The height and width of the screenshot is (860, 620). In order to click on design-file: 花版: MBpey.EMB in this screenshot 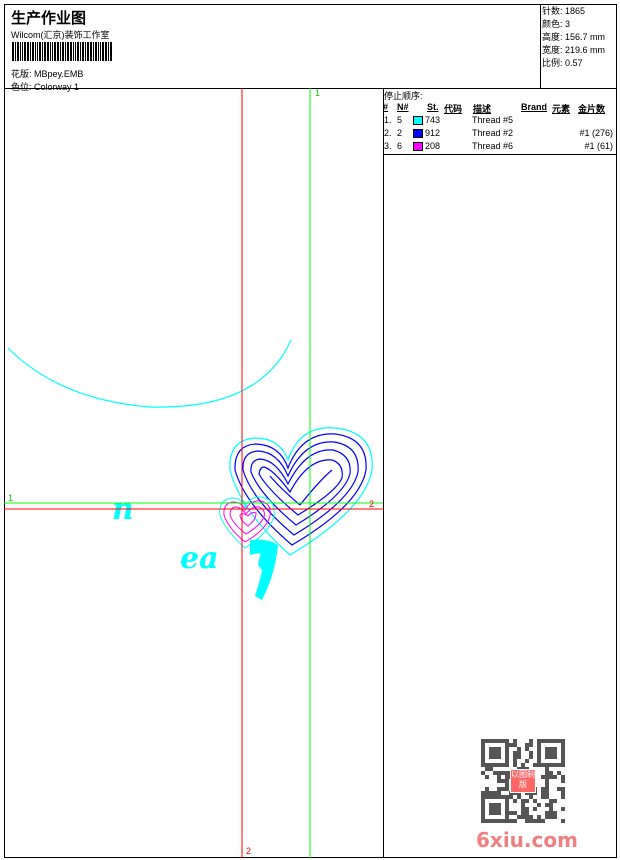, I will do `click(47, 74)`.